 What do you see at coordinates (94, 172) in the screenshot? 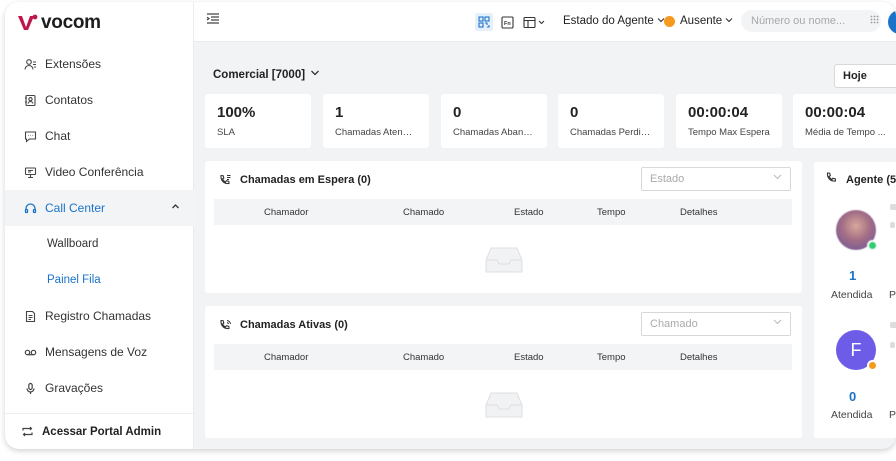
I see `sidebar-item-label: Video Conferência` at bounding box center [94, 172].